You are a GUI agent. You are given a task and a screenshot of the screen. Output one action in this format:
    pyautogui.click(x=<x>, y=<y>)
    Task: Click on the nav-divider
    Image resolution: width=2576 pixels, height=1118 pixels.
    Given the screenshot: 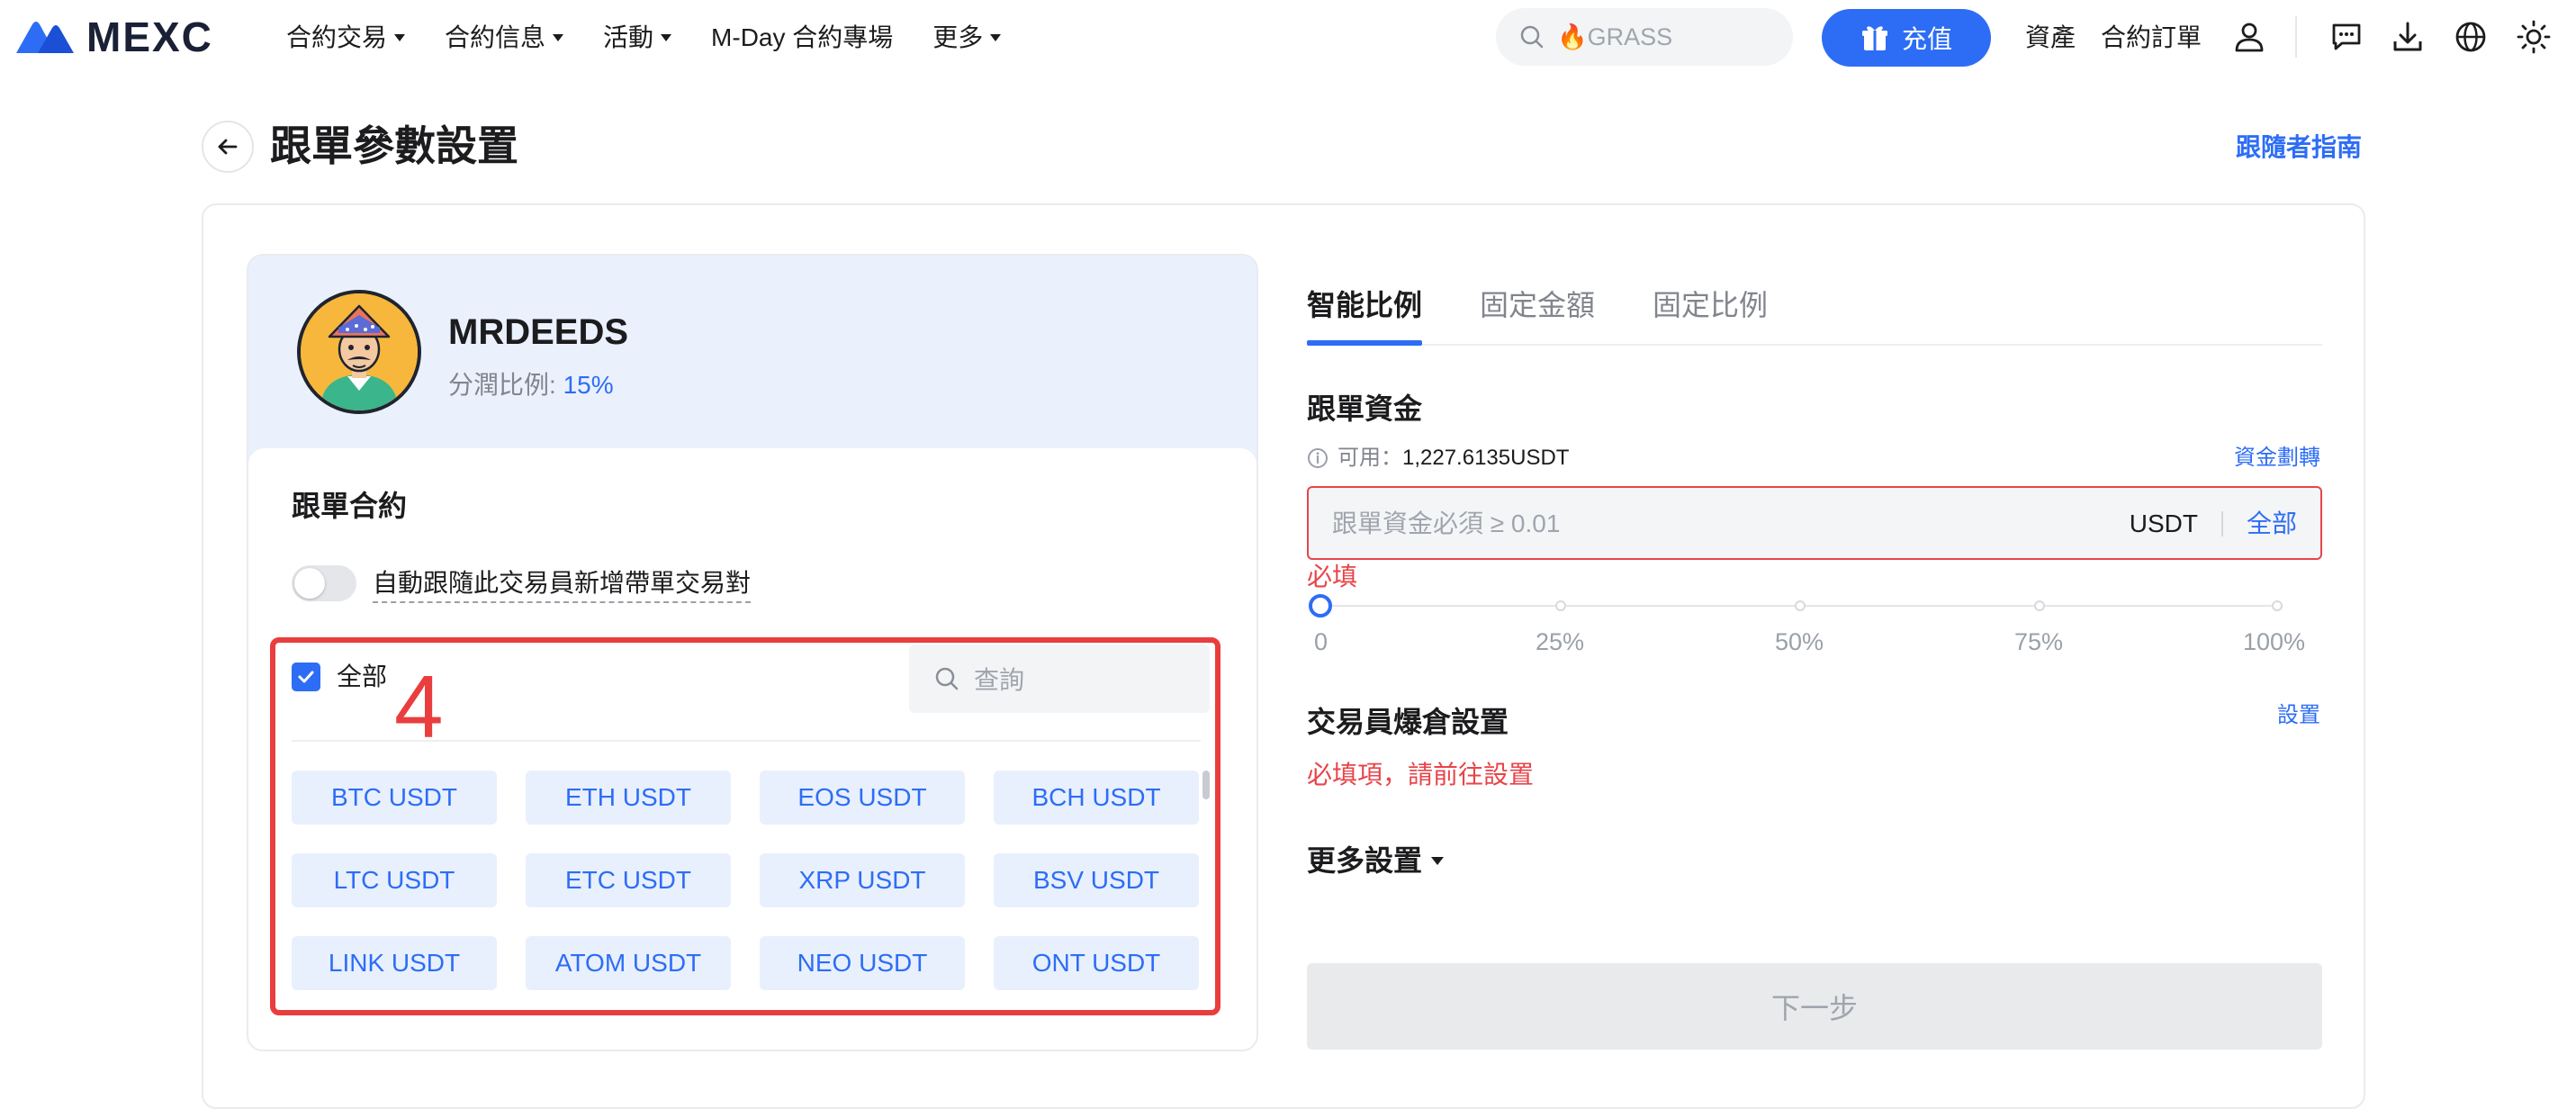 What is the action you would take?
    pyautogui.click(x=2296, y=37)
    